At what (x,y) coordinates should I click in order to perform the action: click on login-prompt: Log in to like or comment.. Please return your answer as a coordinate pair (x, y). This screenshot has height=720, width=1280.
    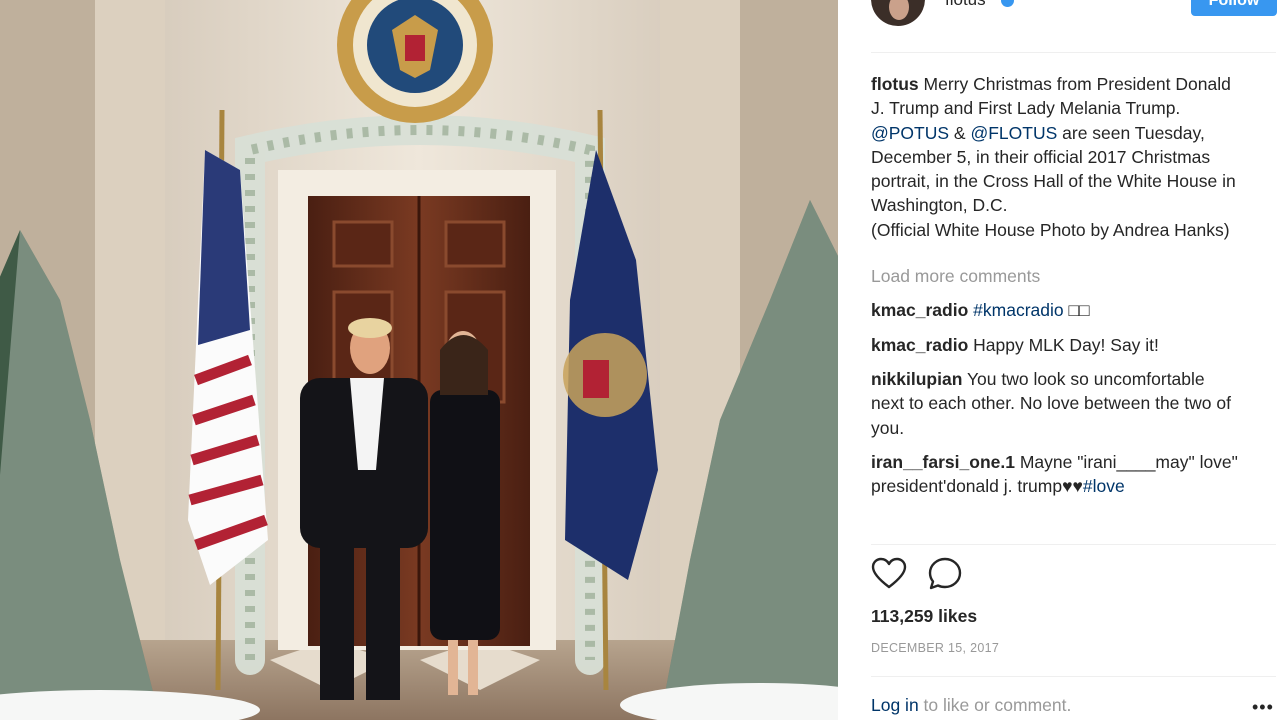
    Looking at the image, I should click on (971, 705).